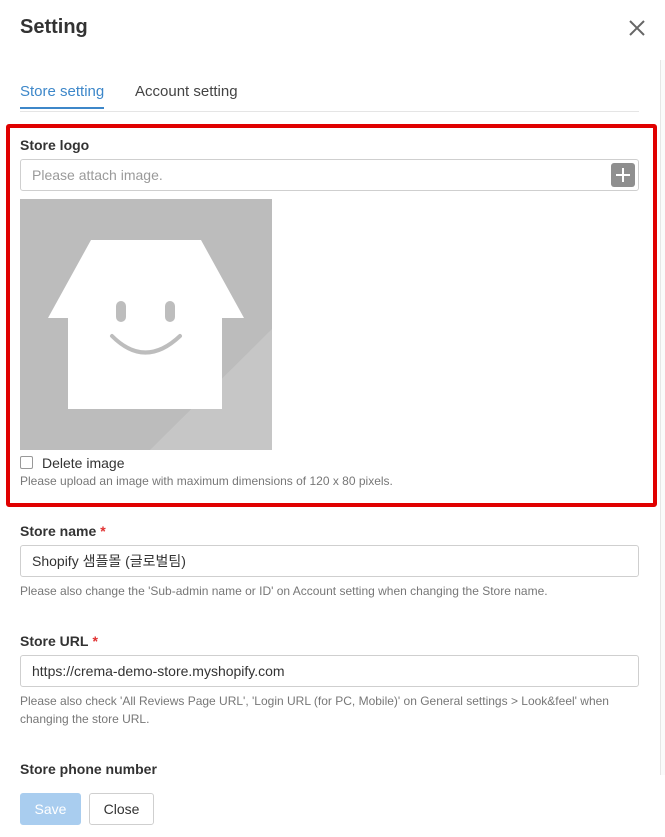 This screenshot has height=837, width=665. I want to click on delete-image-checkbox, so click(26, 462).